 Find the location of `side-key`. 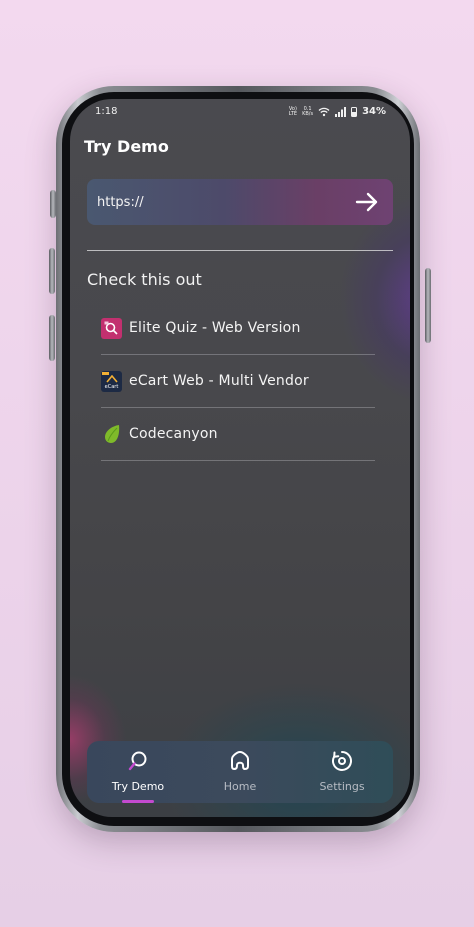

side-key is located at coordinates (428, 305).